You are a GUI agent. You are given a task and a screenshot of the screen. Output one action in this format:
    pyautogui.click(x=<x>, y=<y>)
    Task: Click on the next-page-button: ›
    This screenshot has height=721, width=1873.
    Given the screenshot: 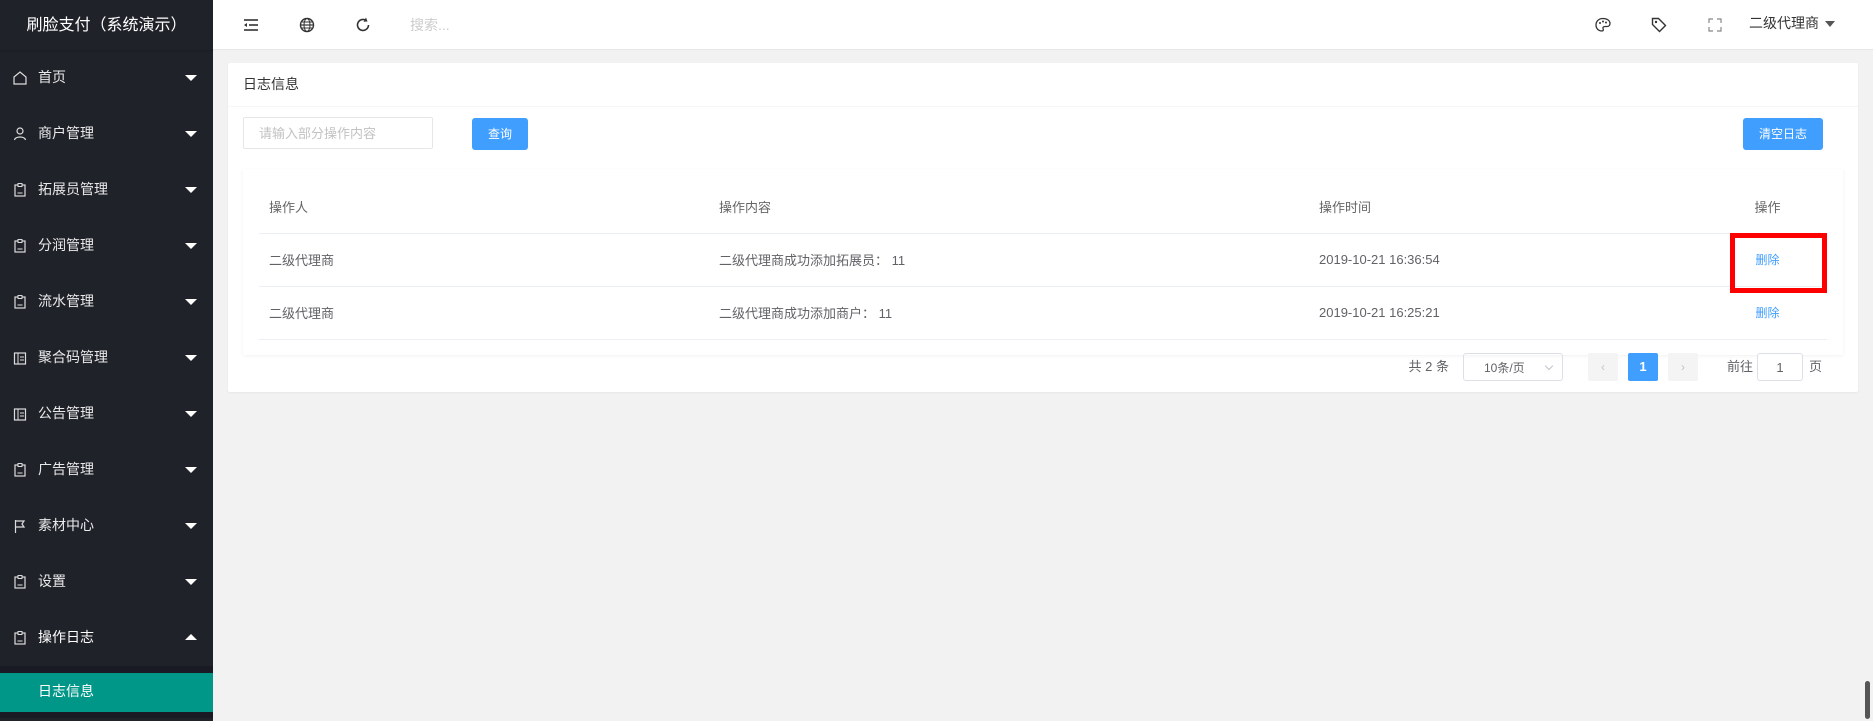 What is the action you would take?
    pyautogui.click(x=1682, y=367)
    